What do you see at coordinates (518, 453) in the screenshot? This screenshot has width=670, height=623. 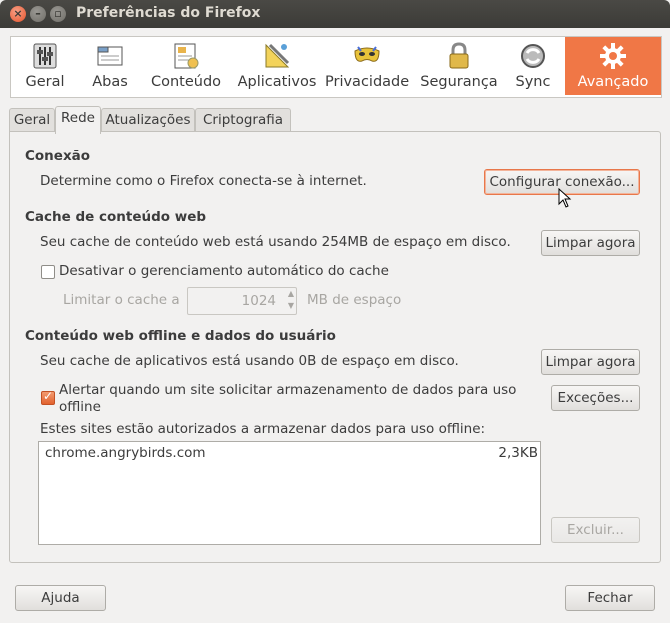 I see `site-size: 2,3KB` at bounding box center [518, 453].